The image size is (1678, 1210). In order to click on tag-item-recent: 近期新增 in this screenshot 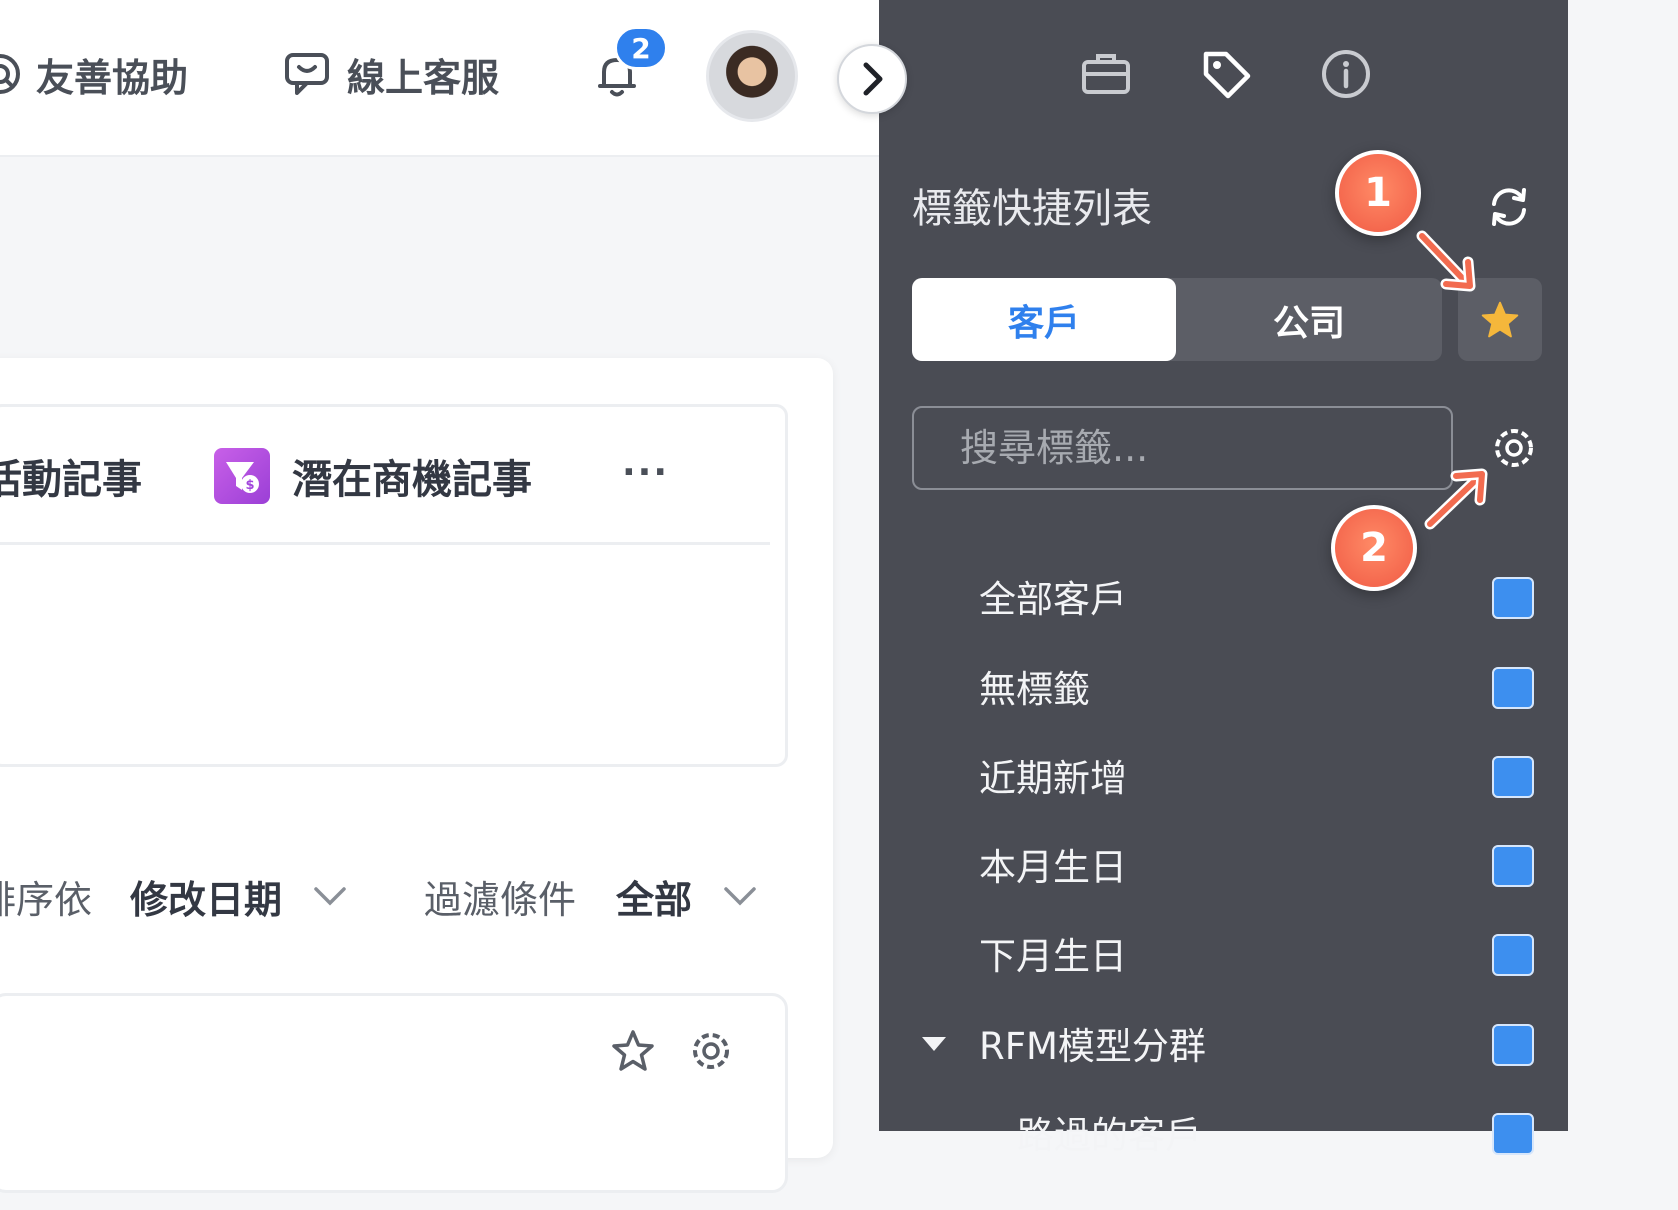, I will do `click(1227, 779)`.